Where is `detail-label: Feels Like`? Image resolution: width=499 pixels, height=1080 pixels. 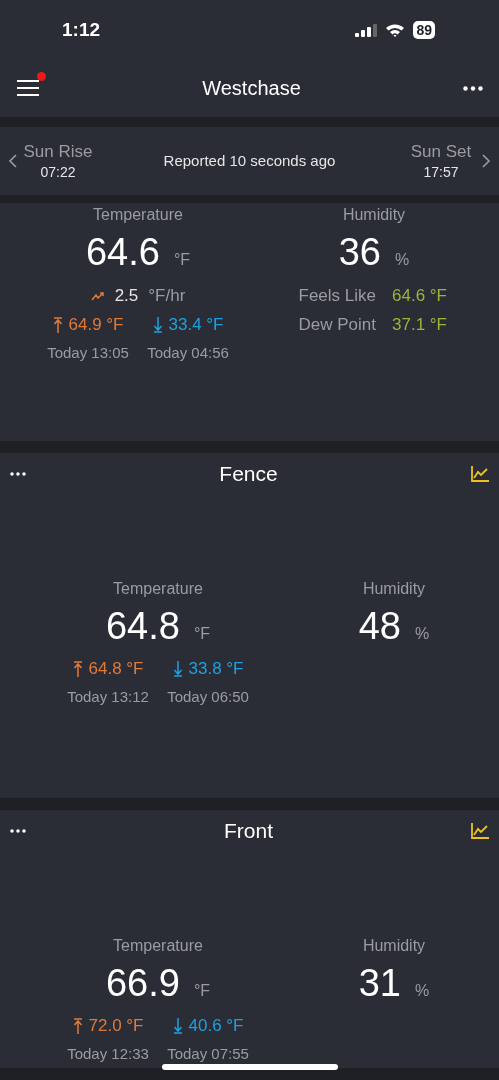 detail-label: Feels Like is located at coordinates (336, 295).